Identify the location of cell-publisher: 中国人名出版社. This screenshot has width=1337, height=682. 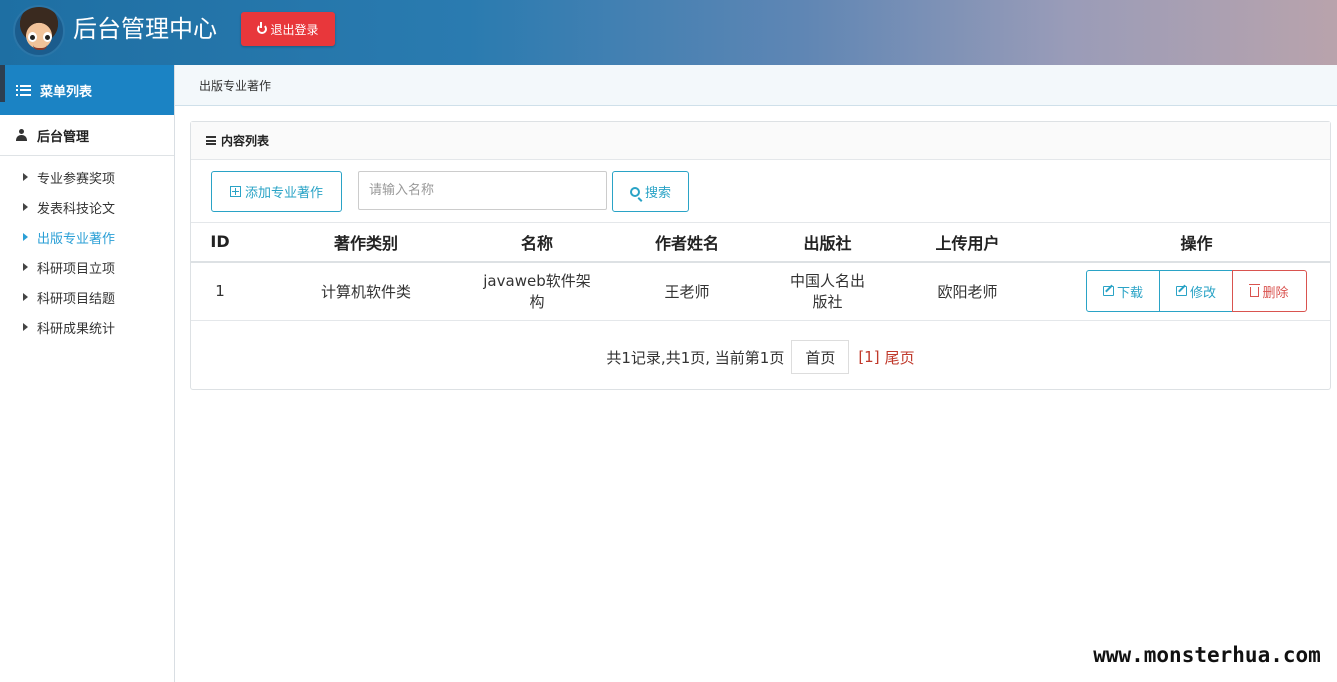
(827, 291).